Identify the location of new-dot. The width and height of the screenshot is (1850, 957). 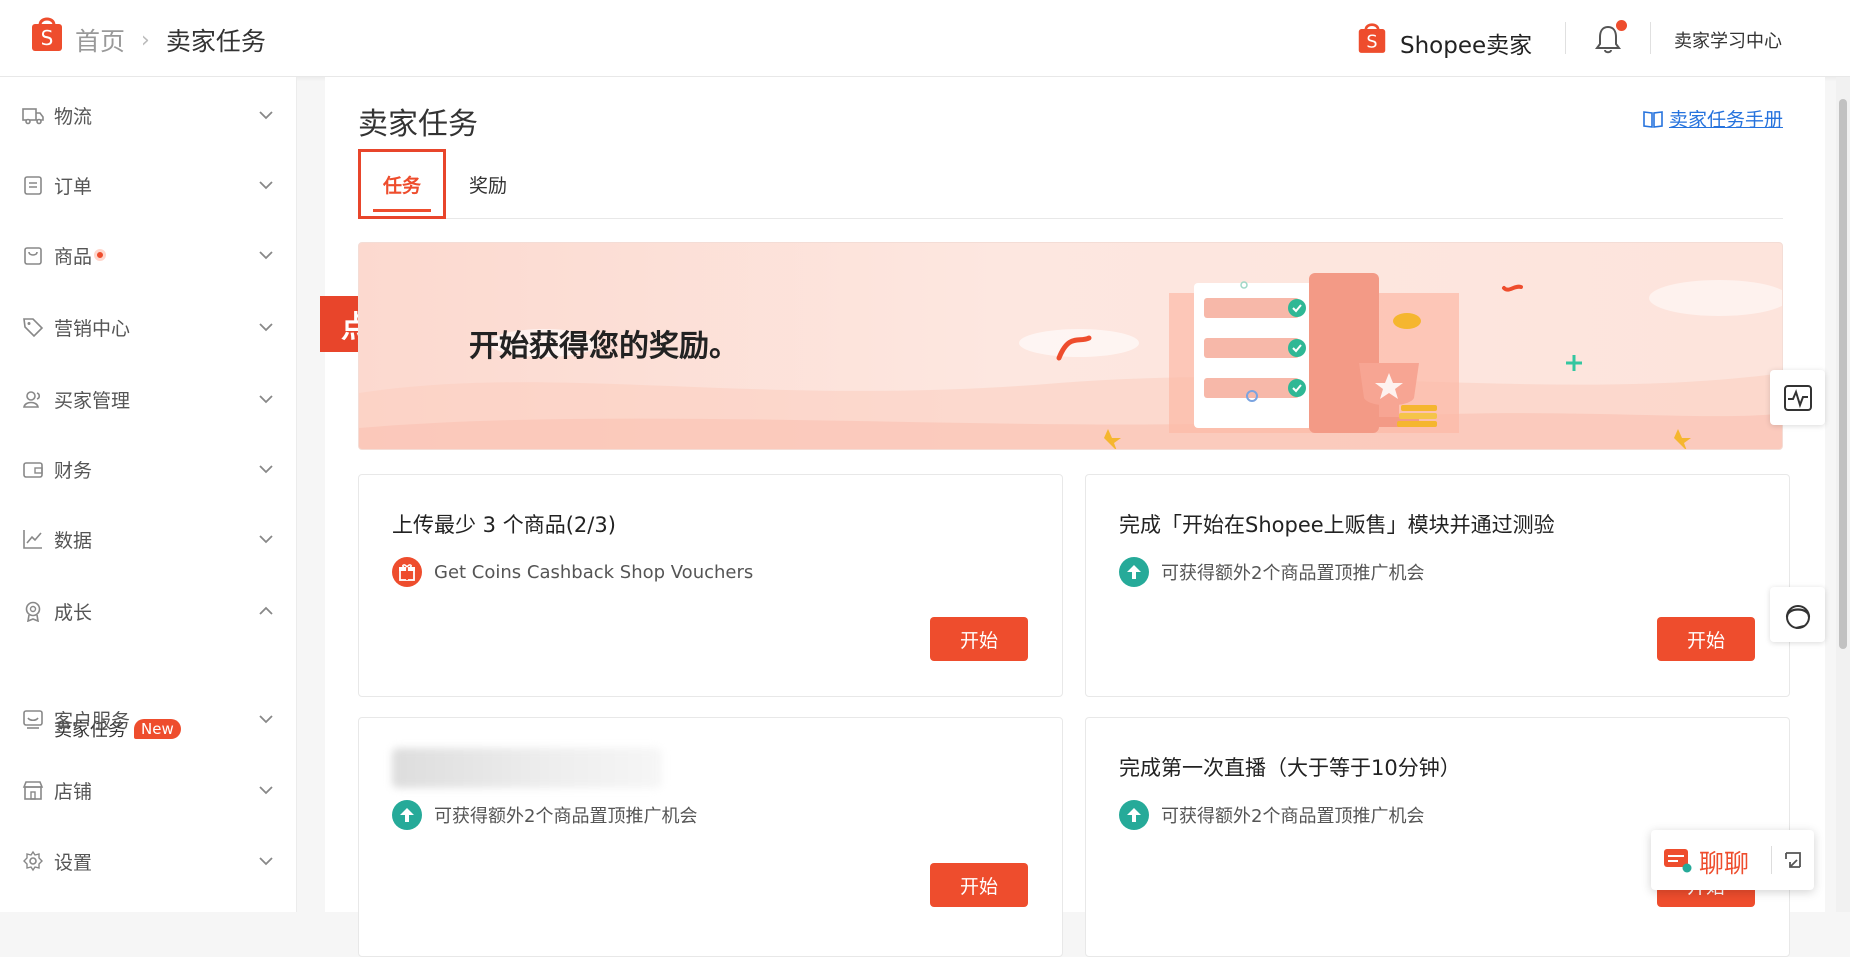
(100, 254).